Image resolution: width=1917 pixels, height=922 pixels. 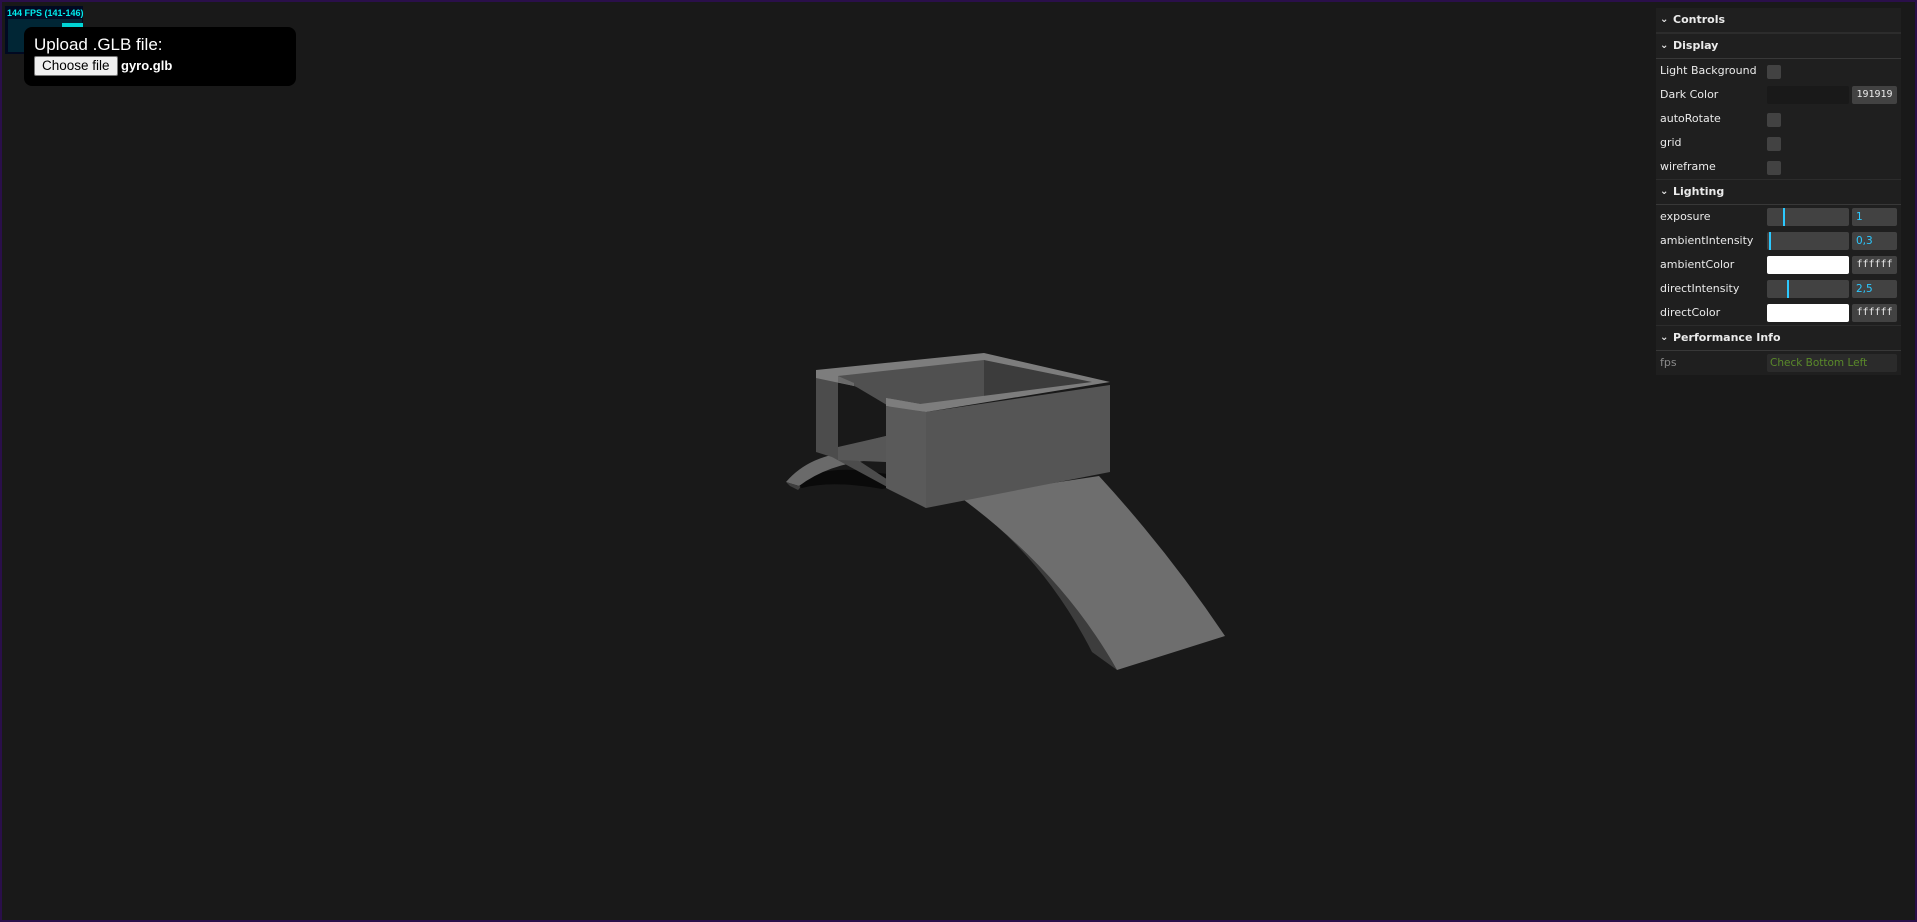 I want to click on light-background-row: Light Background, so click(x=1778, y=71).